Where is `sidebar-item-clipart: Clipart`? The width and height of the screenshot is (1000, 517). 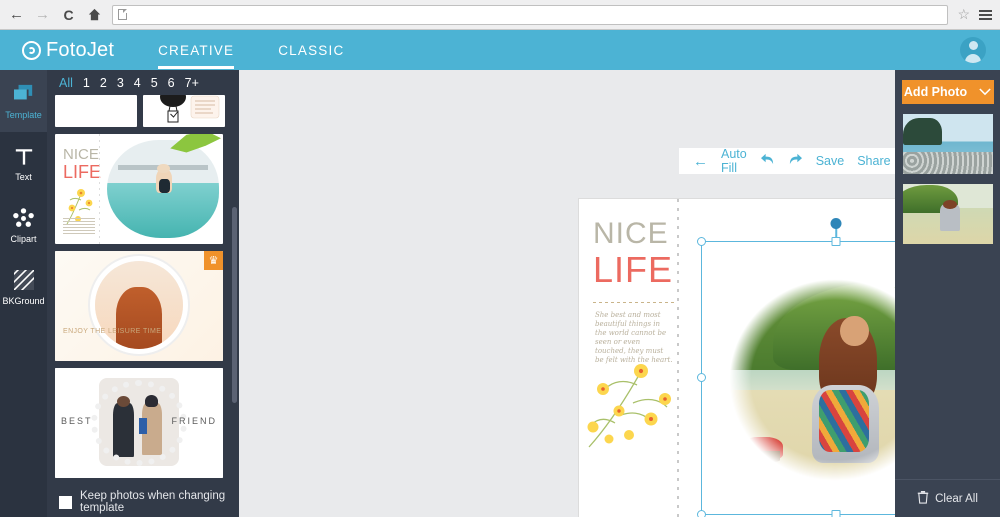
sidebar-item-clipart: Clipart is located at coordinates (23, 225).